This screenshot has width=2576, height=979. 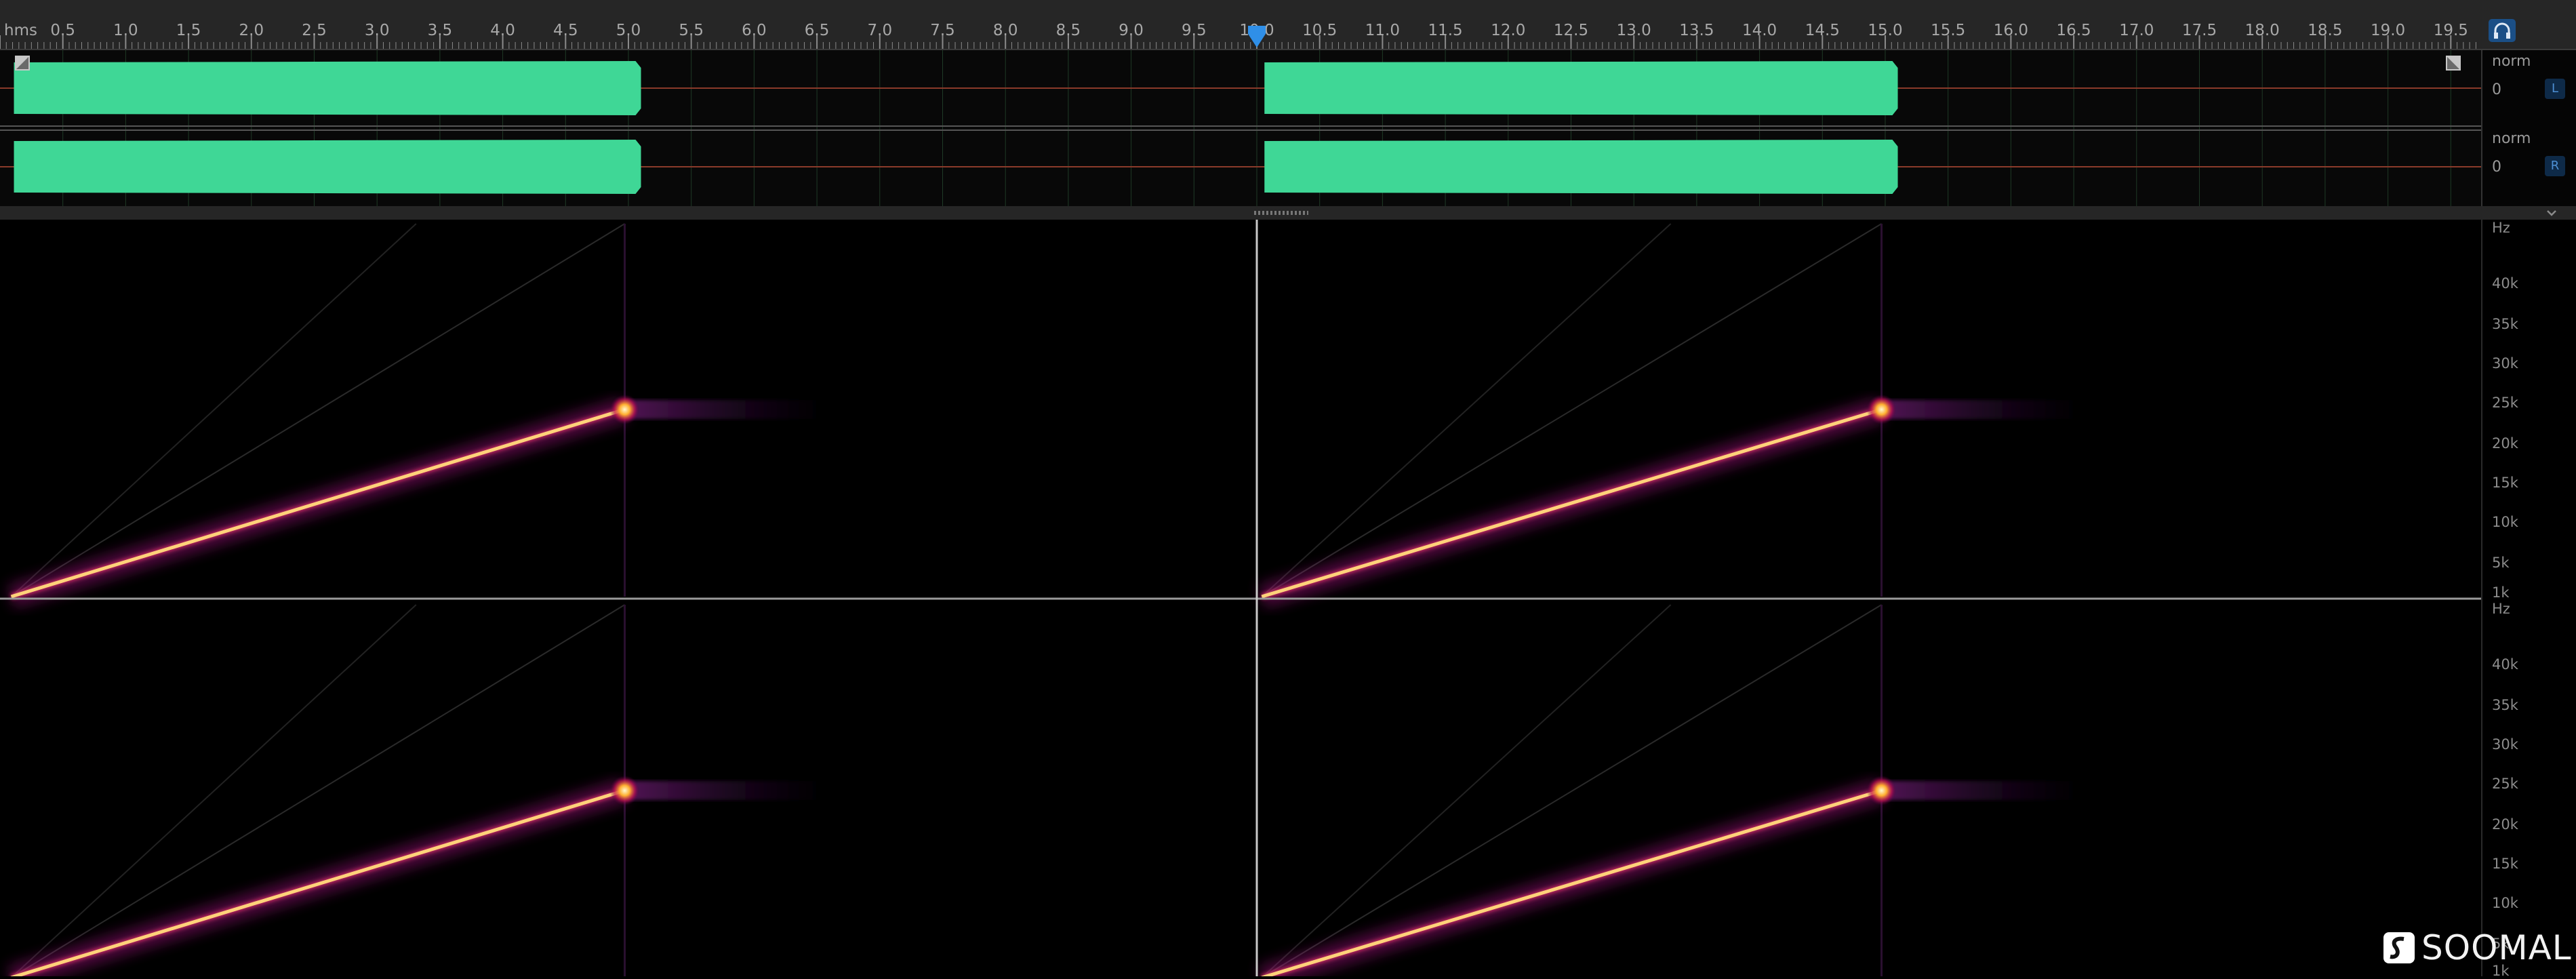 I want to click on ruler-tick-label: 11.5, so click(x=1445, y=30).